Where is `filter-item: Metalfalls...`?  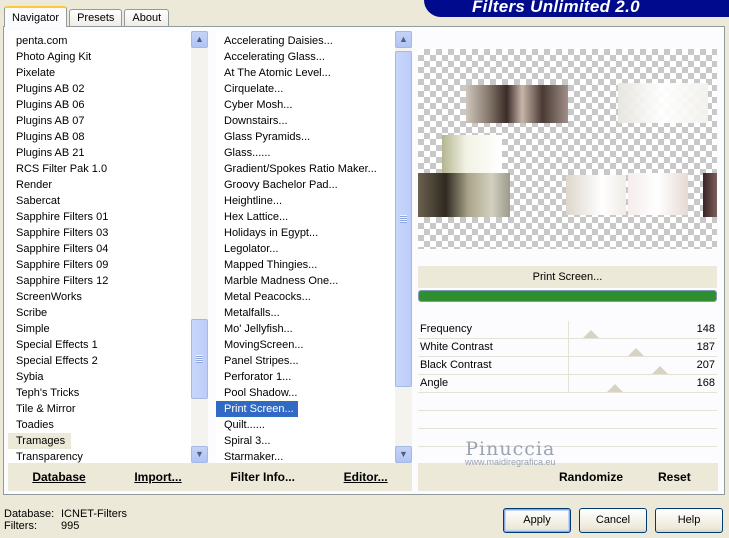 filter-item: Metalfalls... is located at coordinates (305, 313).